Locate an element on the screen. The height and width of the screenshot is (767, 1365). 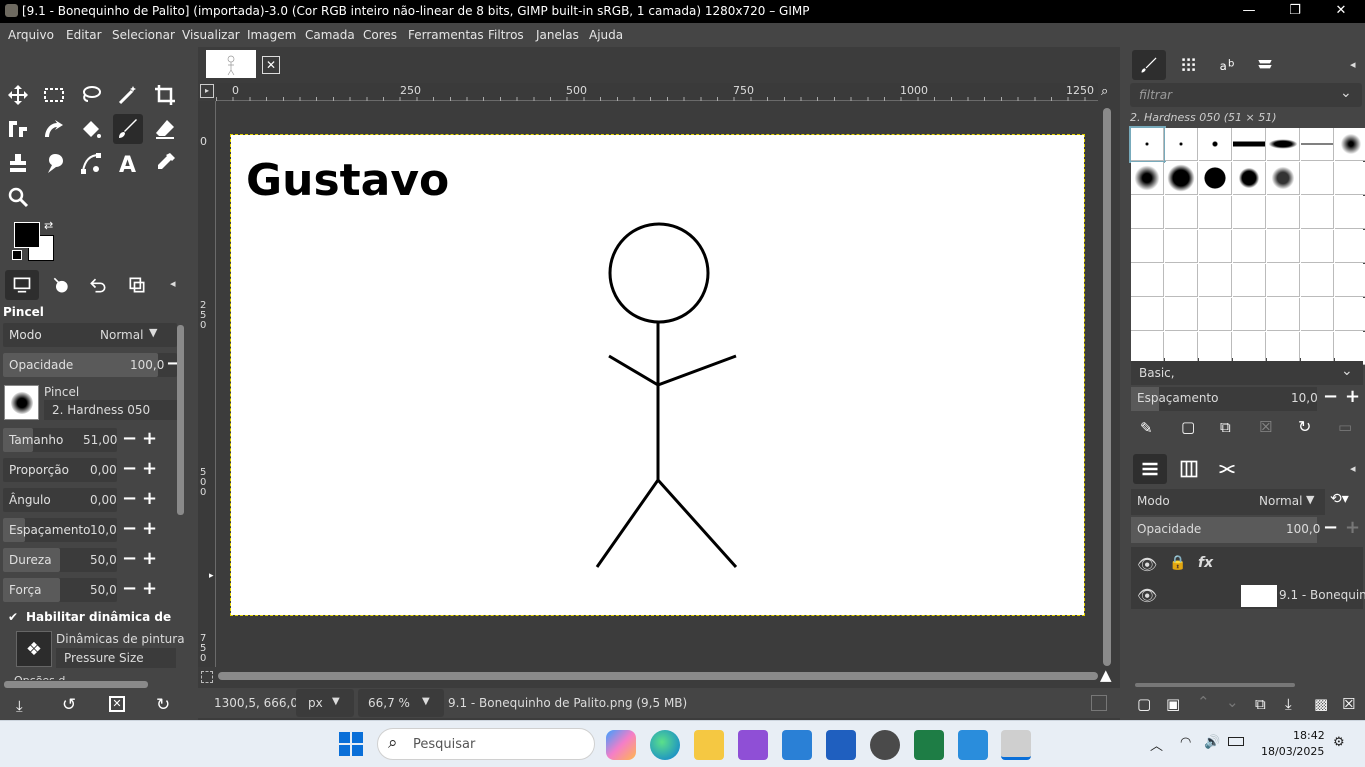
menu-ajuda: Ajuda is located at coordinates (606, 35).